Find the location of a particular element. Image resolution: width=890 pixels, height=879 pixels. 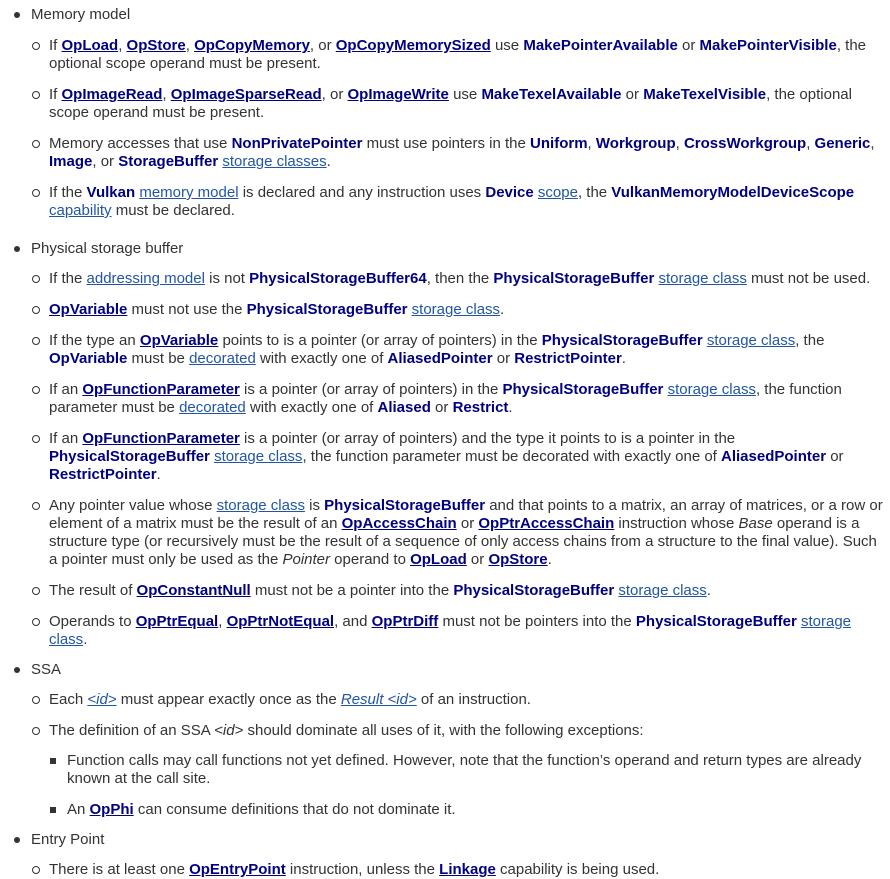

keyword: Device is located at coordinates (509, 192).